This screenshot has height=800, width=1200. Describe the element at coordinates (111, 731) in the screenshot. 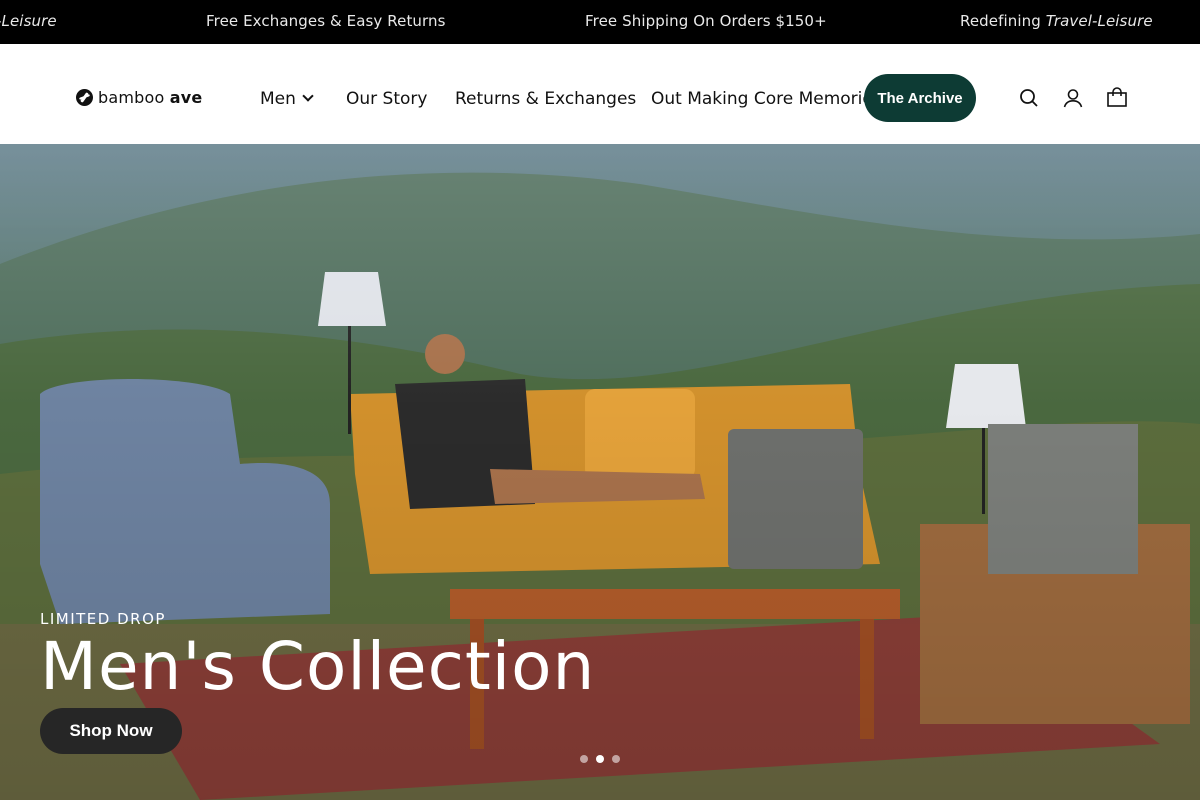

I see `shop-now-button: Shop Now` at that location.